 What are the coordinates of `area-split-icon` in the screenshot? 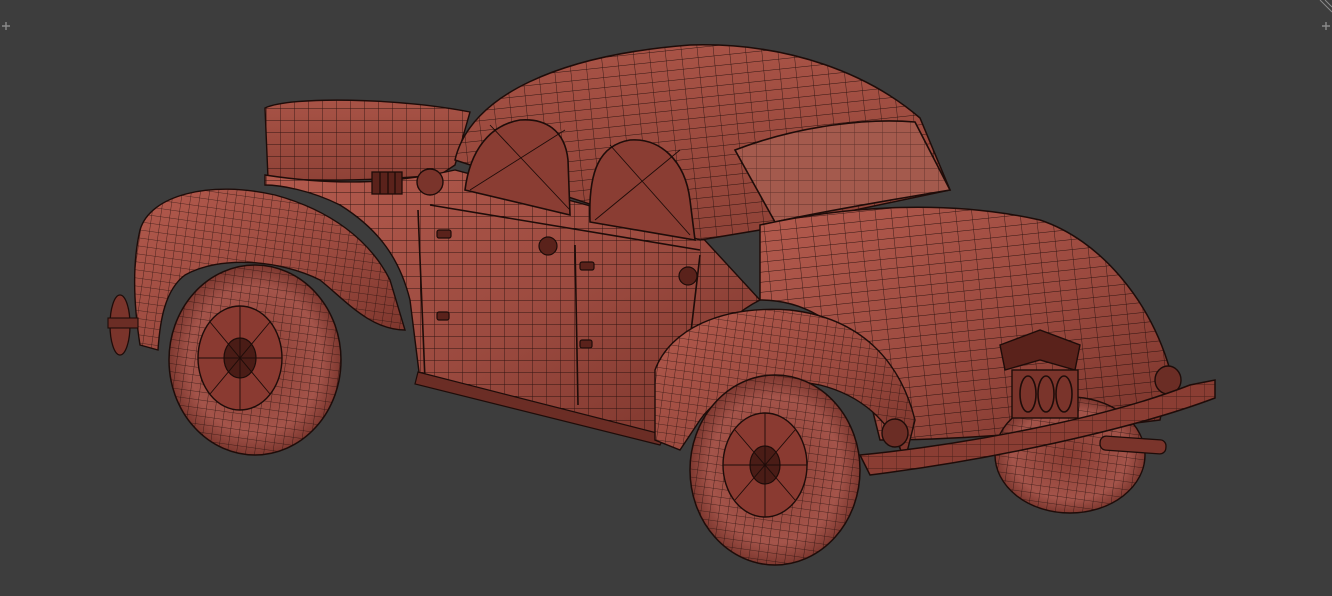 It's located at (1325, 7).